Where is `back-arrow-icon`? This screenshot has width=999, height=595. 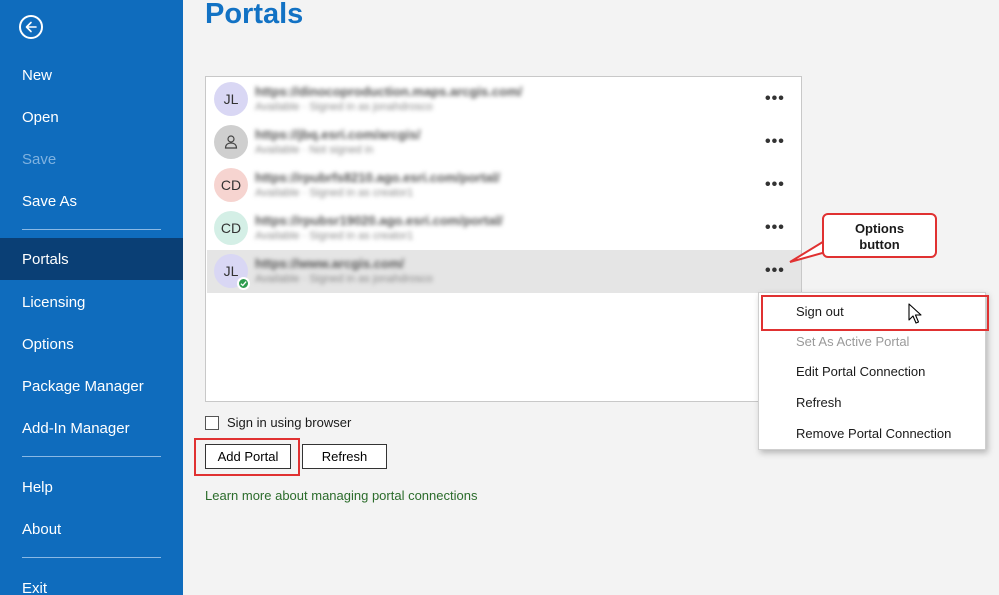
back-arrow-icon is located at coordinates (31, 27).